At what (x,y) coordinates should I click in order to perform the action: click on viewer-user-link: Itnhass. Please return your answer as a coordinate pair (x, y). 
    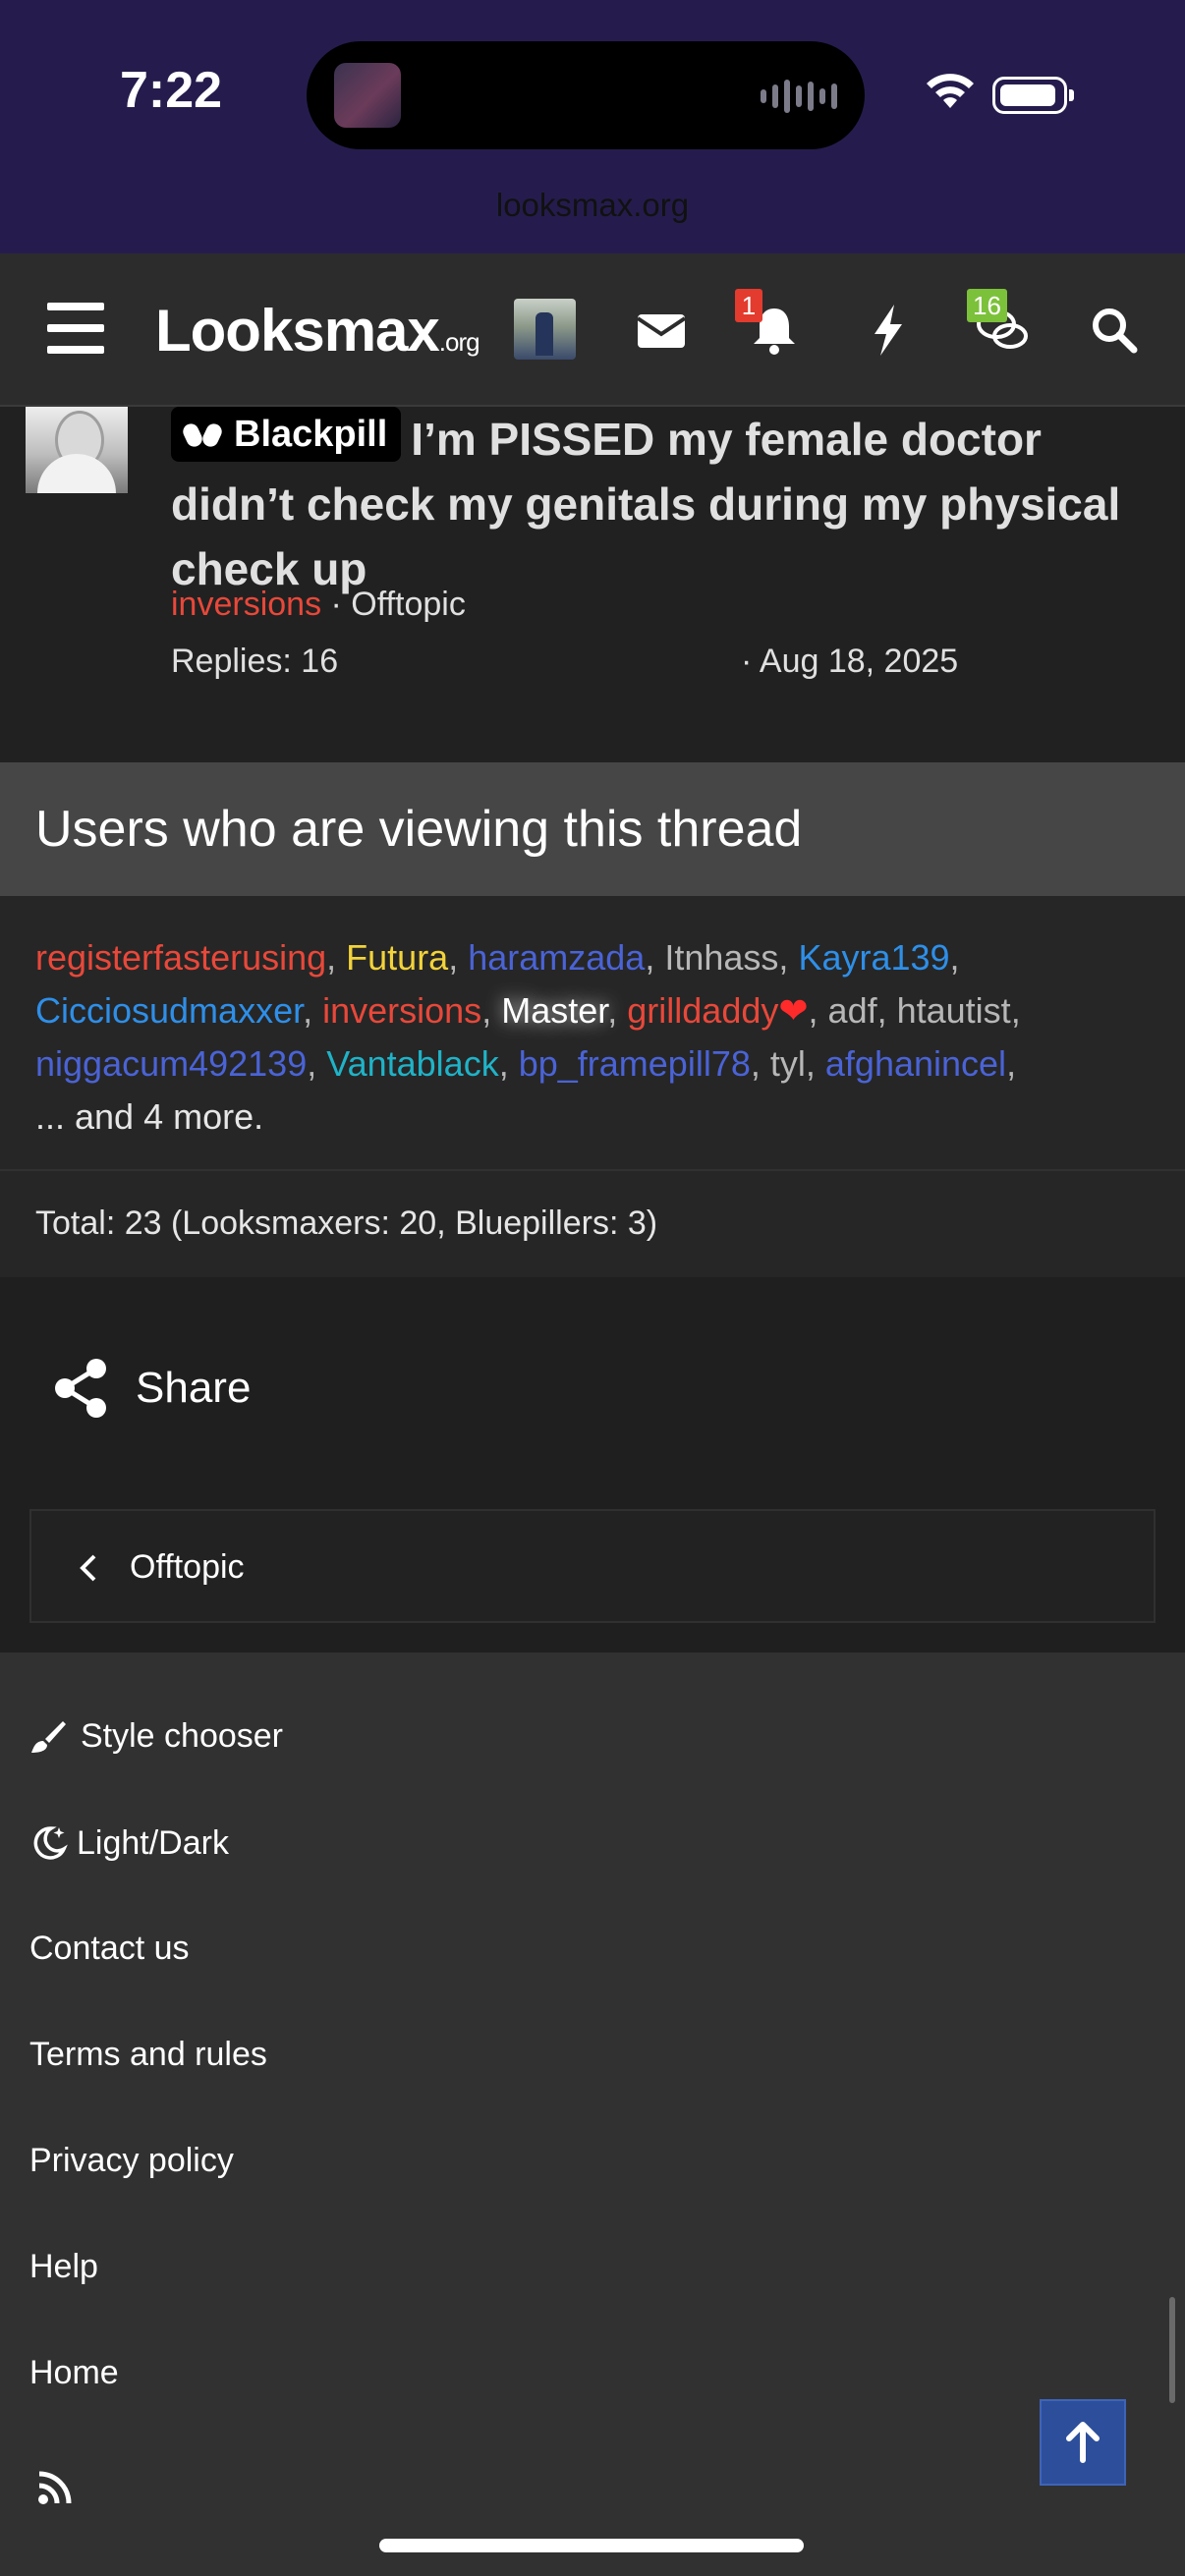
    Looking at the image, I should click on (721, 957).